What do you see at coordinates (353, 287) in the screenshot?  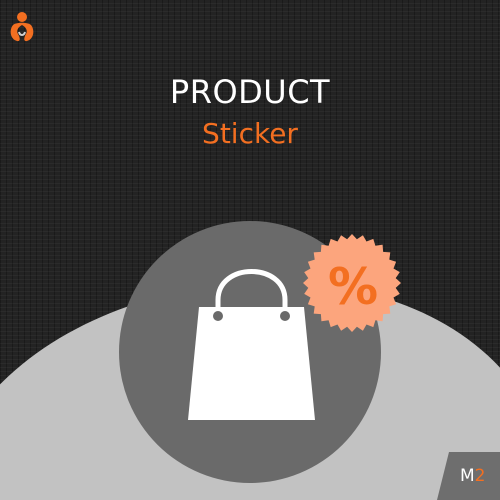 I see `discount-percent-symbol: %` at bounding box center [353, 287].